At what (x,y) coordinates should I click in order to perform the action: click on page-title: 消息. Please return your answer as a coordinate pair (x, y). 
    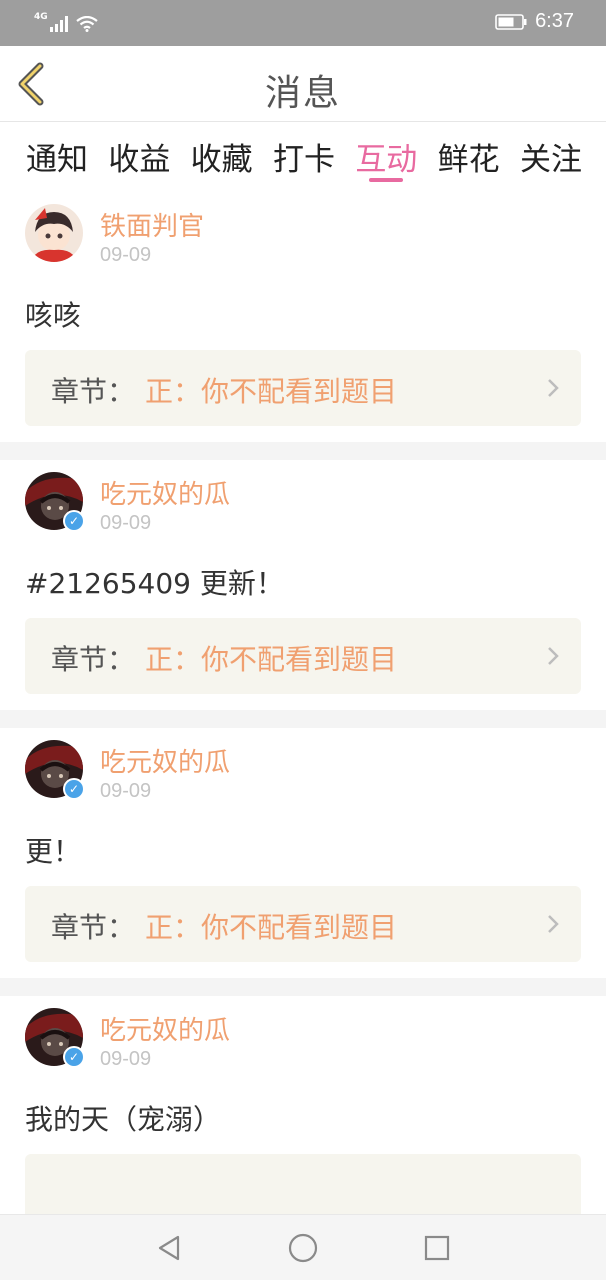
    Looking at the image, I should click on (302, 93).